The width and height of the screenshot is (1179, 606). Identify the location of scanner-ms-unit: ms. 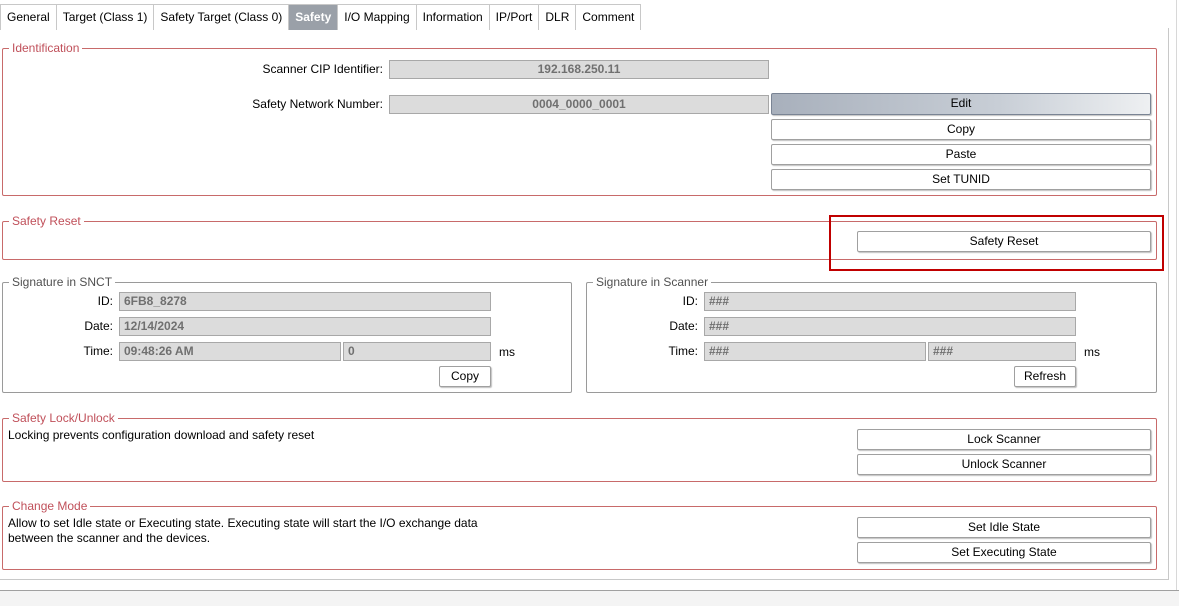
(1092, 352).